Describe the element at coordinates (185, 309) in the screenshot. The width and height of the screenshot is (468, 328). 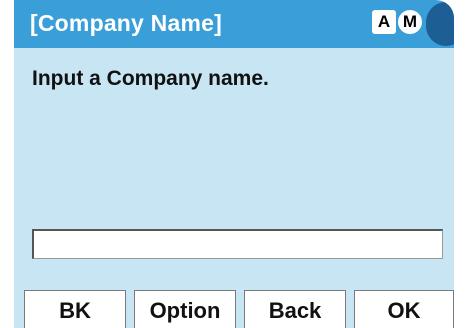
I see `option-softkey: Option` at that location.